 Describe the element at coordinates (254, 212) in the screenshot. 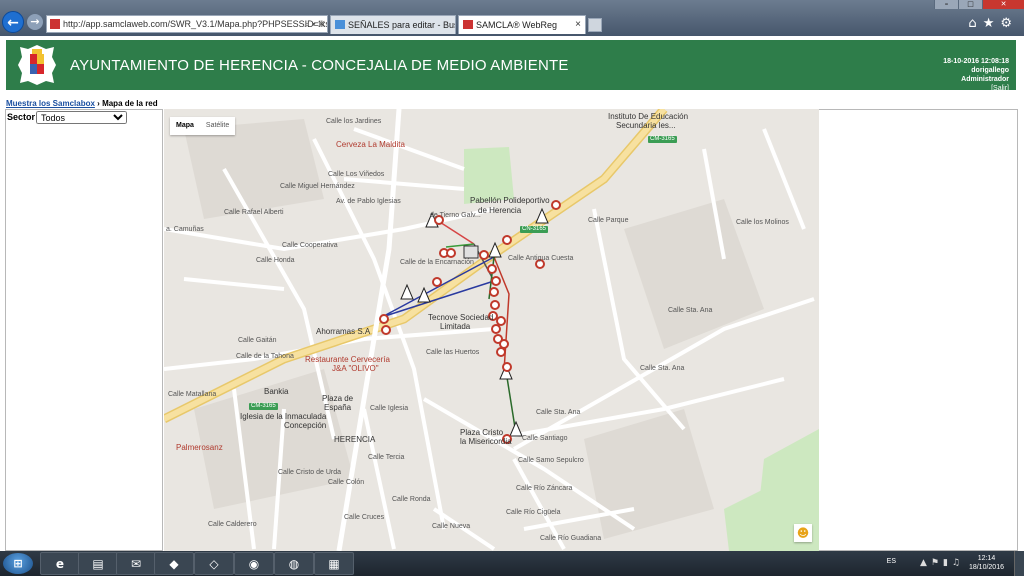

I see `map-label: Calle Rafael Alberti` at that location.